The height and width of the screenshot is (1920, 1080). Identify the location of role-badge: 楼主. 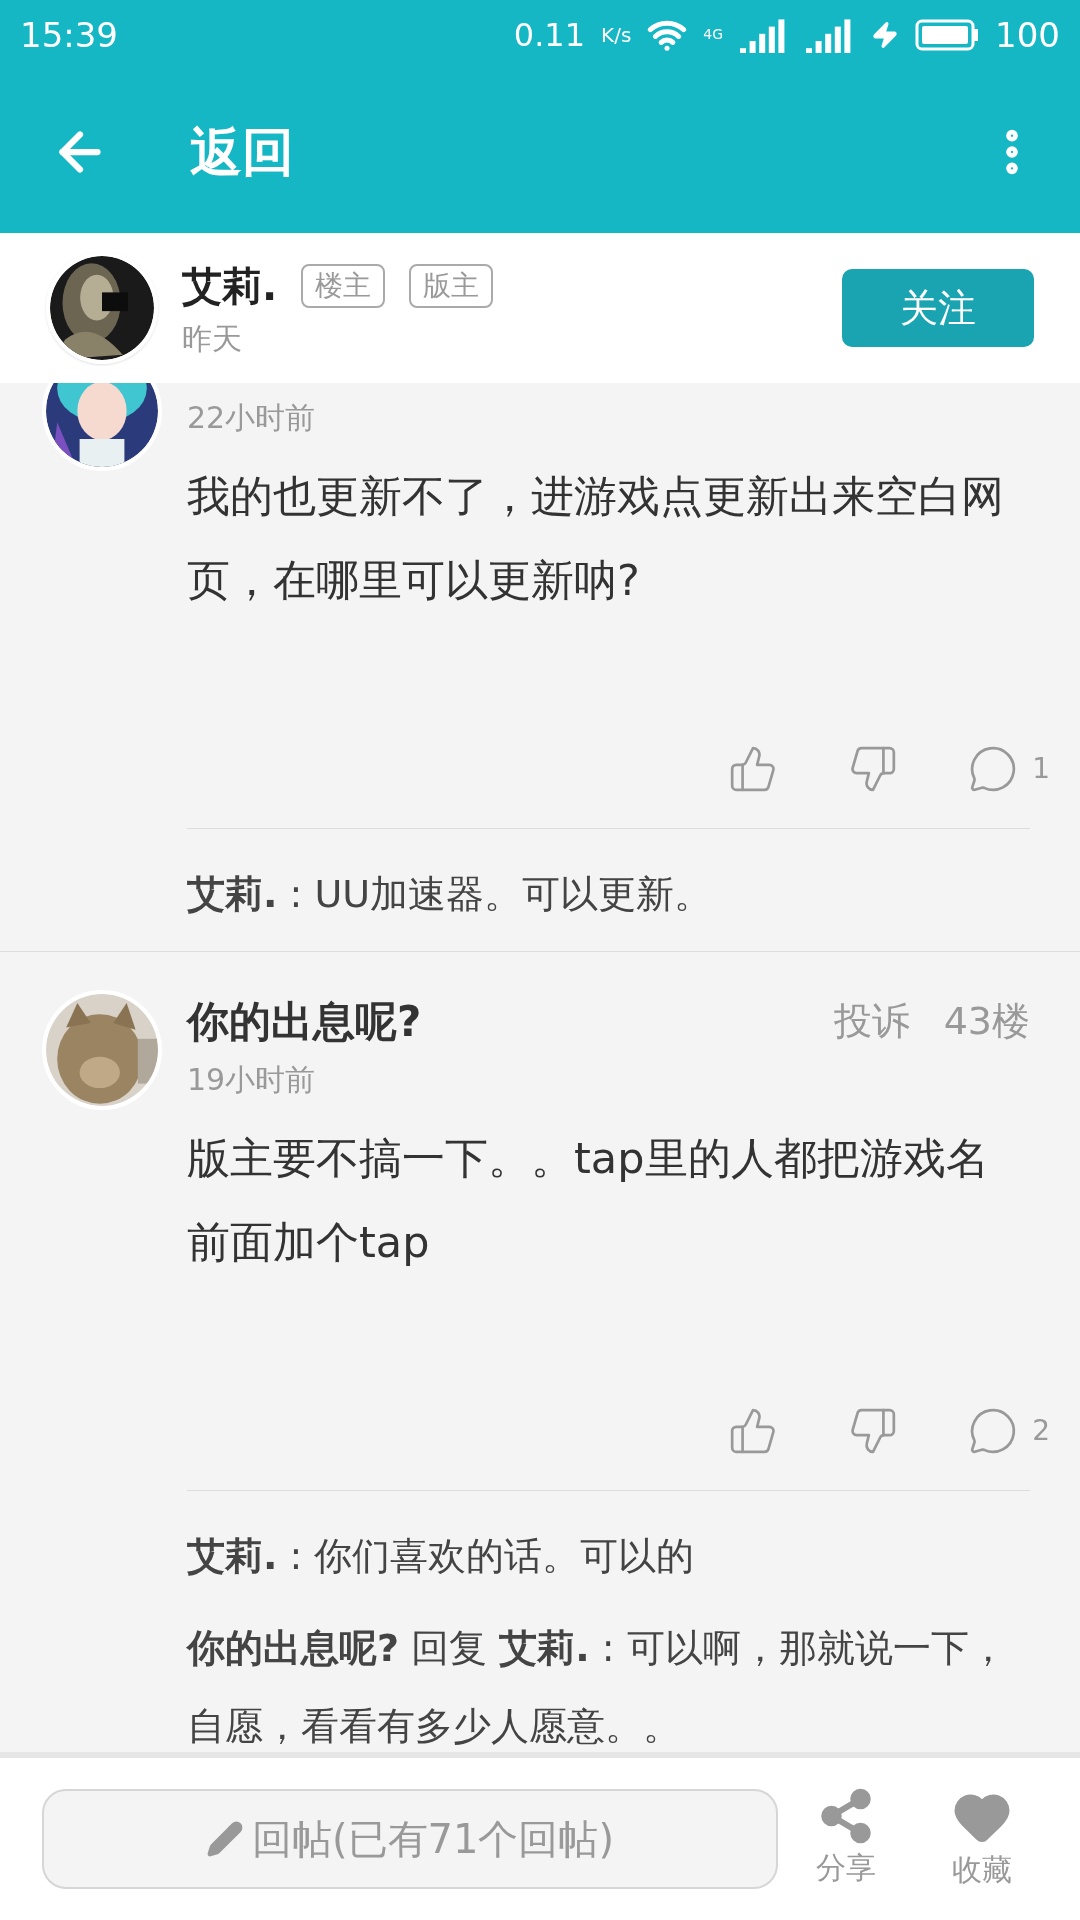
(343, 285).